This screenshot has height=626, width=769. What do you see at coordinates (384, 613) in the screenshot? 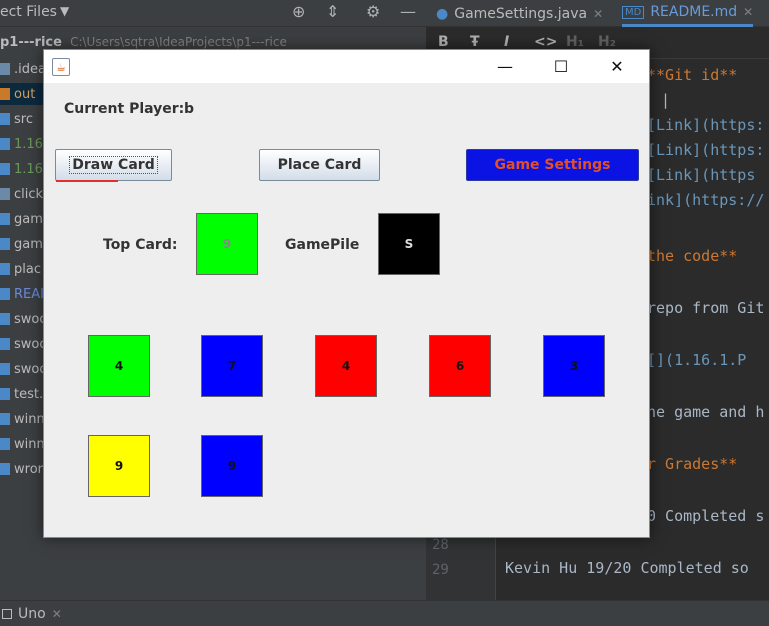
I see `bottom-tool-bar: Uno ✕` at bounding box center [384, 613].